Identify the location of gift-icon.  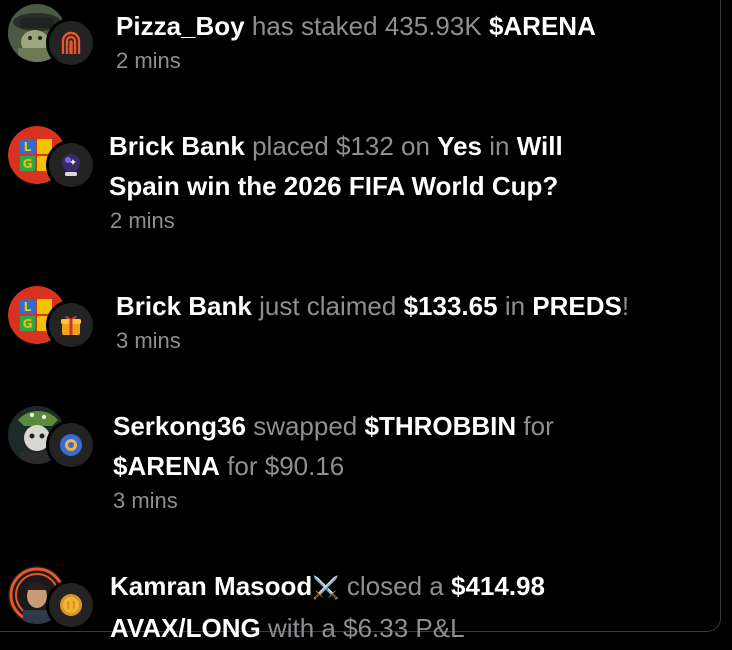
(71, 325).